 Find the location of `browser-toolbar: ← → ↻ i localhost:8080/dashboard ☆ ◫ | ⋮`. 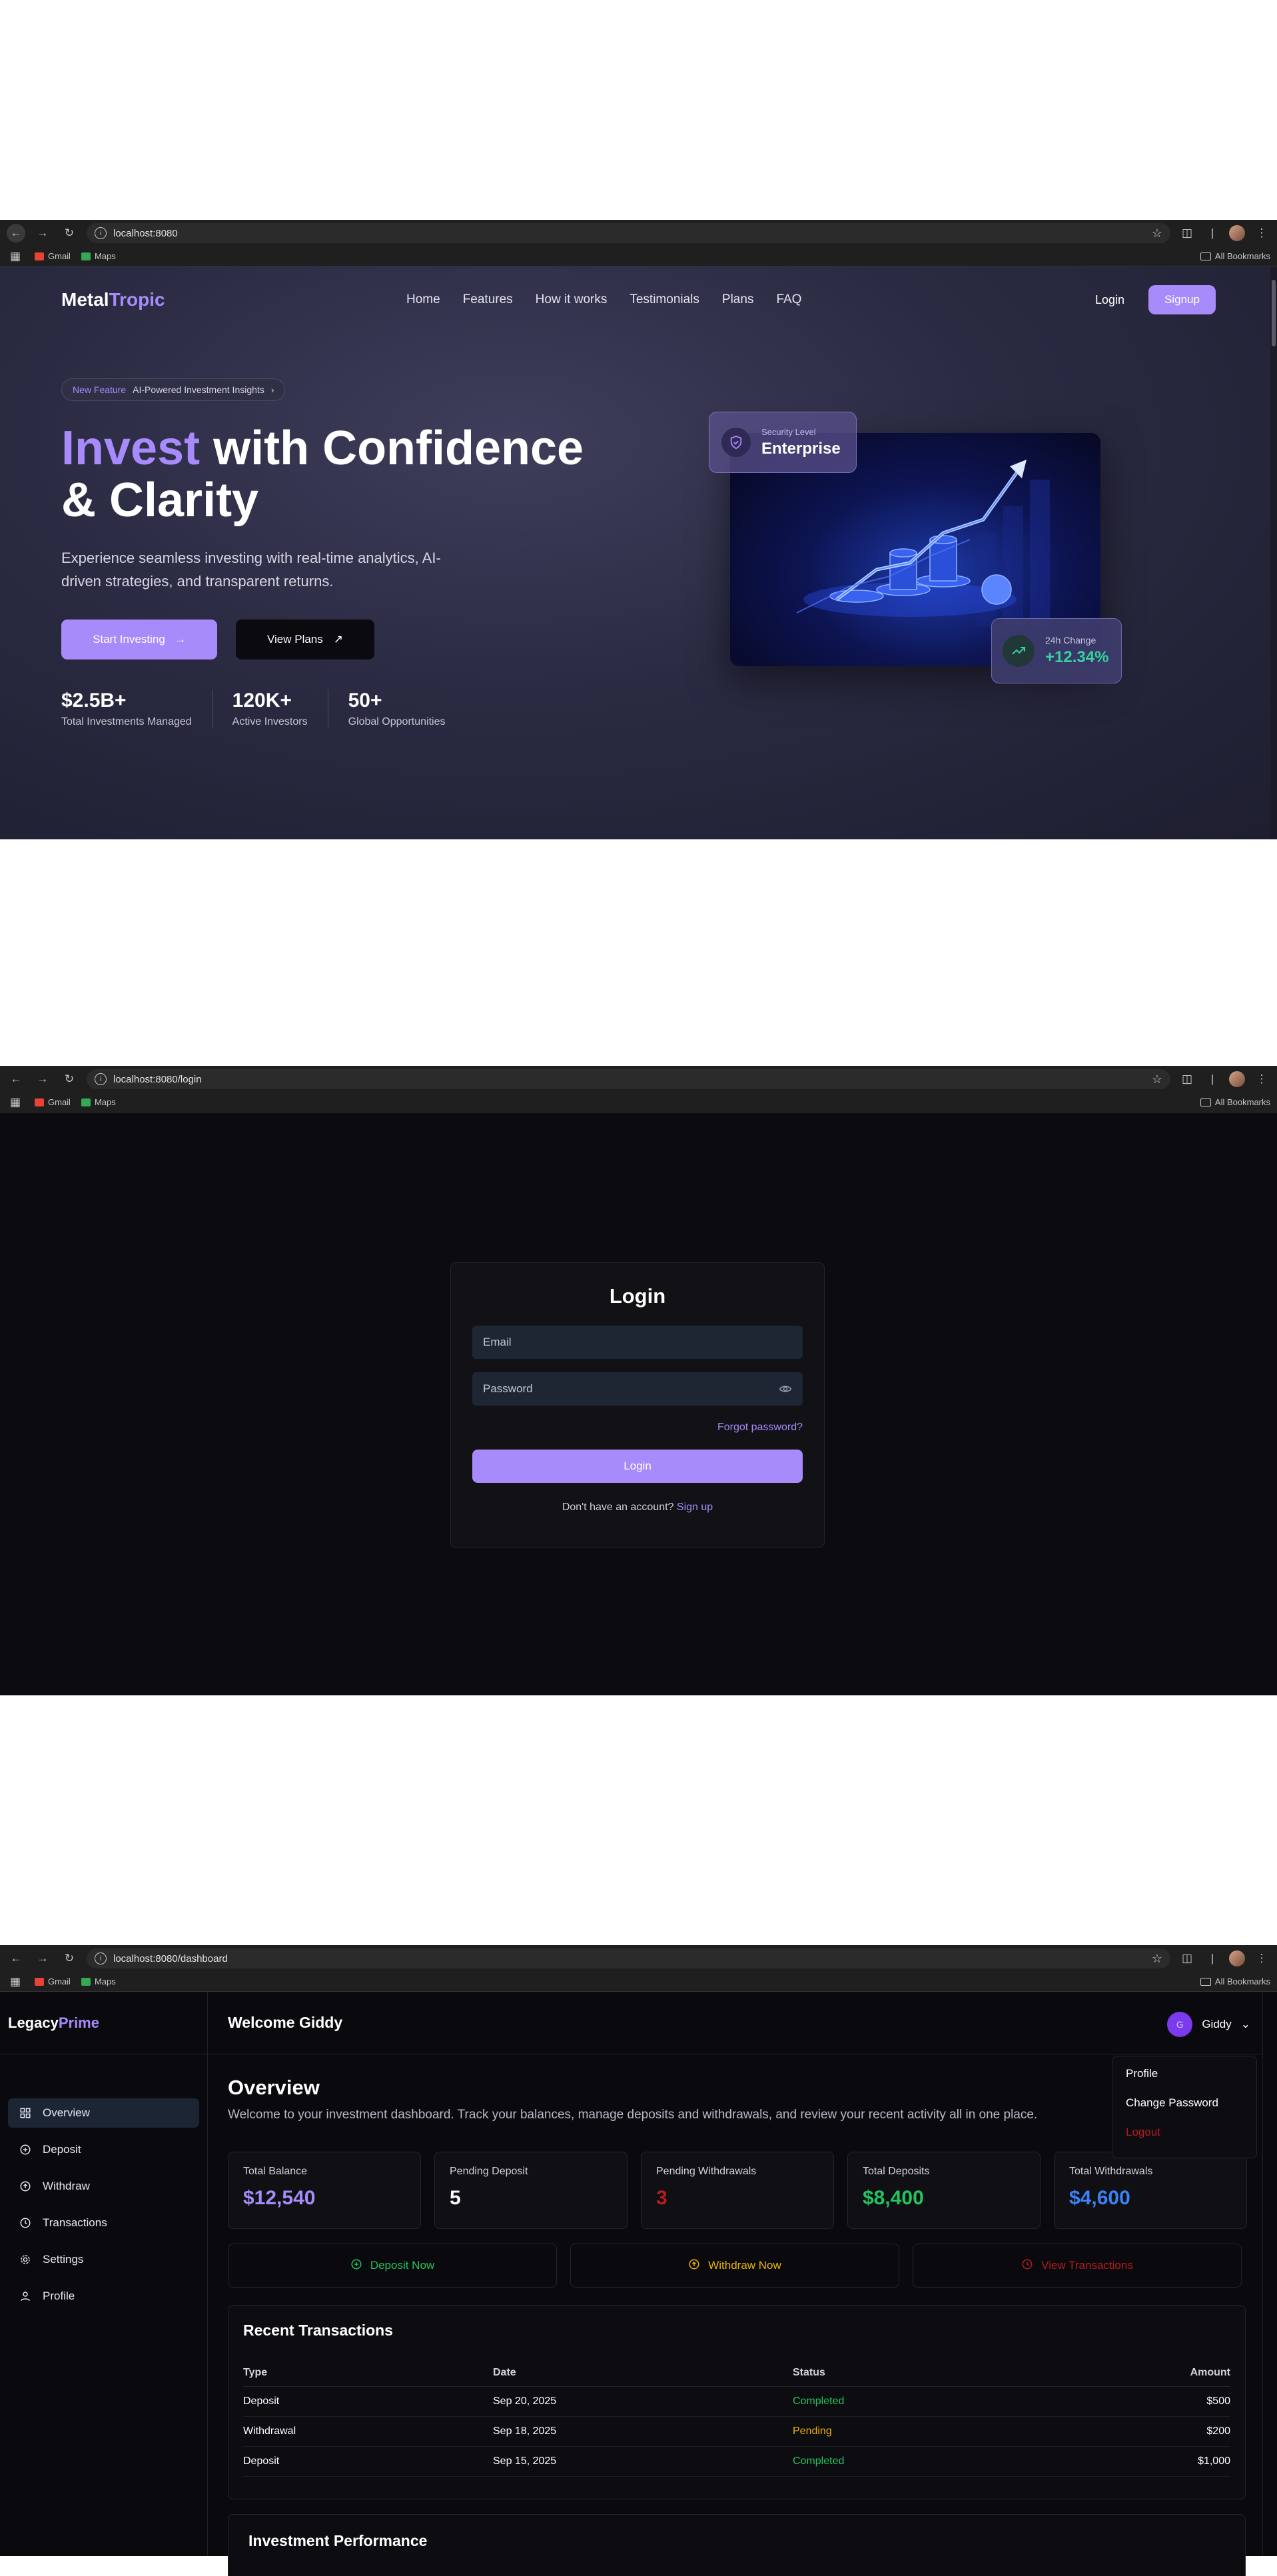

browser-toolbar: ← → ↻ i localhost:8080/dashboard ☆ ◫ | ⋮ is located at coordinates (638, 1959).